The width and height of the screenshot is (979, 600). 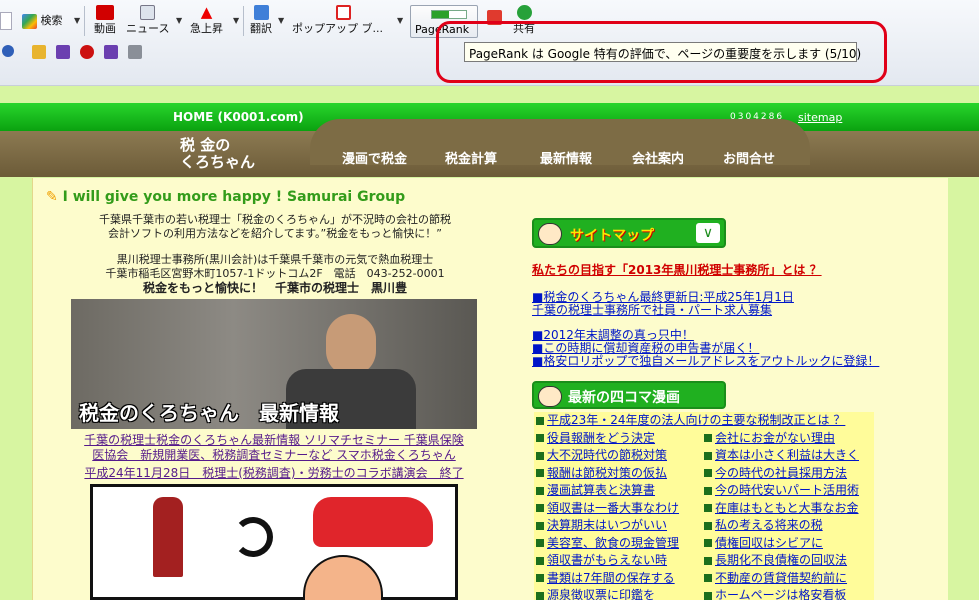 What do you see at coordinates (281, 20) in the screenshot?
I see `translate-dropdown-icon: ▼` at bounding box center [281, 20].